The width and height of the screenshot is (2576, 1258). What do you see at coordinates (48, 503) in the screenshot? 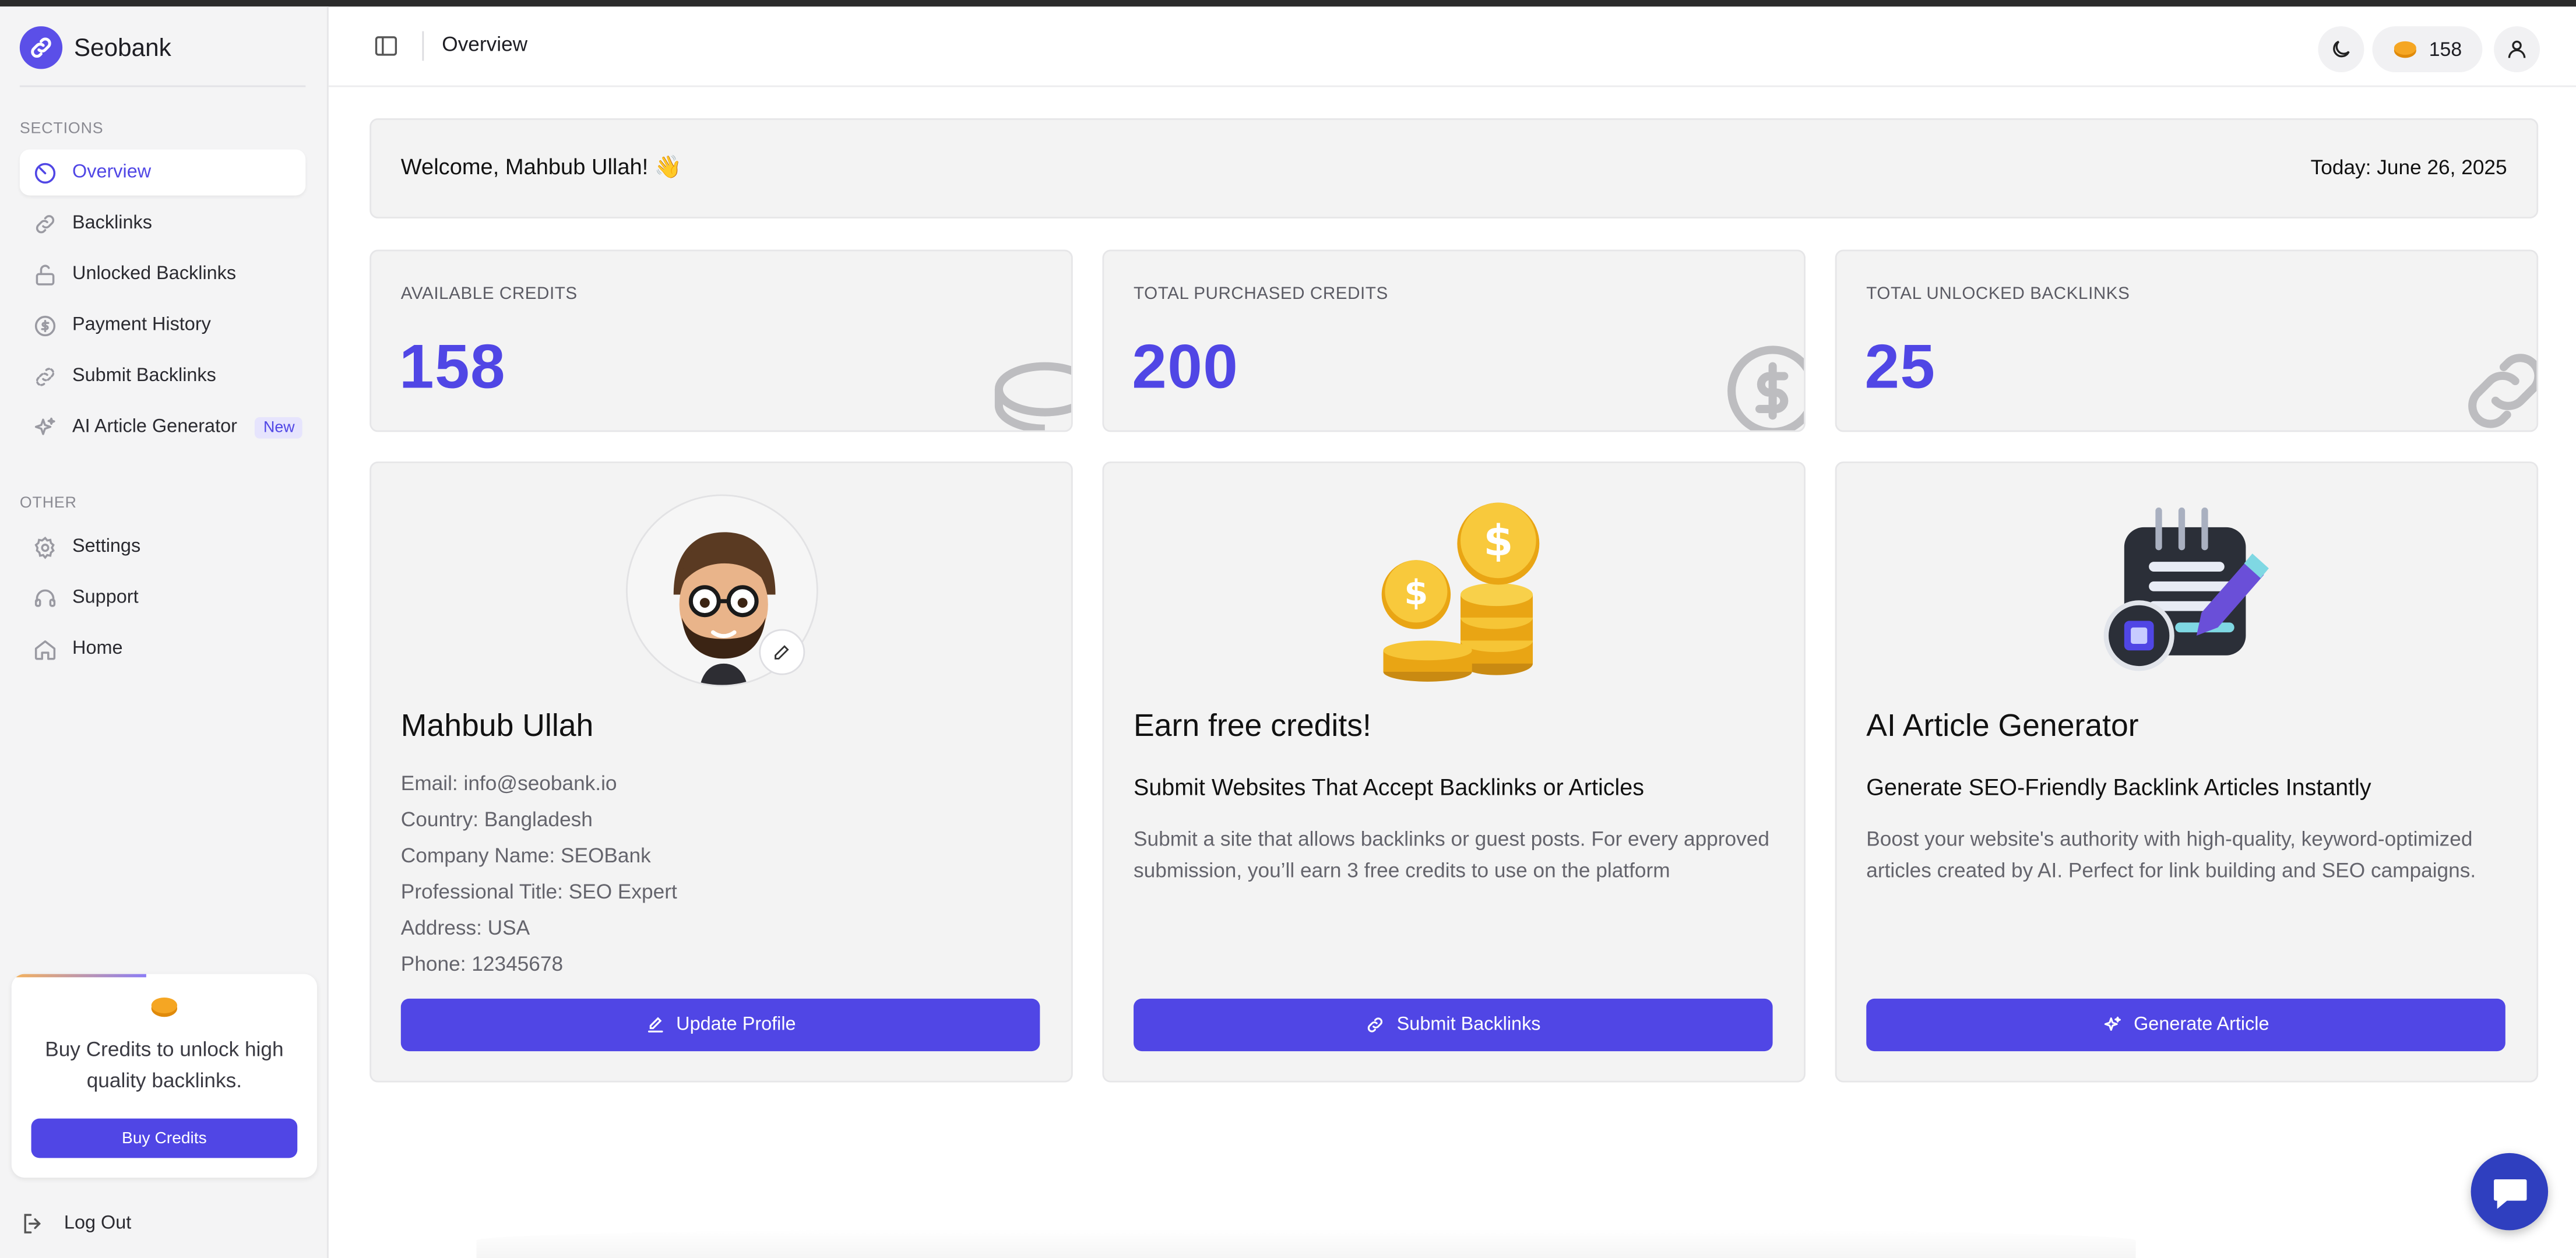
I see `other-label: OTHER` at bounding box center [48, 503].